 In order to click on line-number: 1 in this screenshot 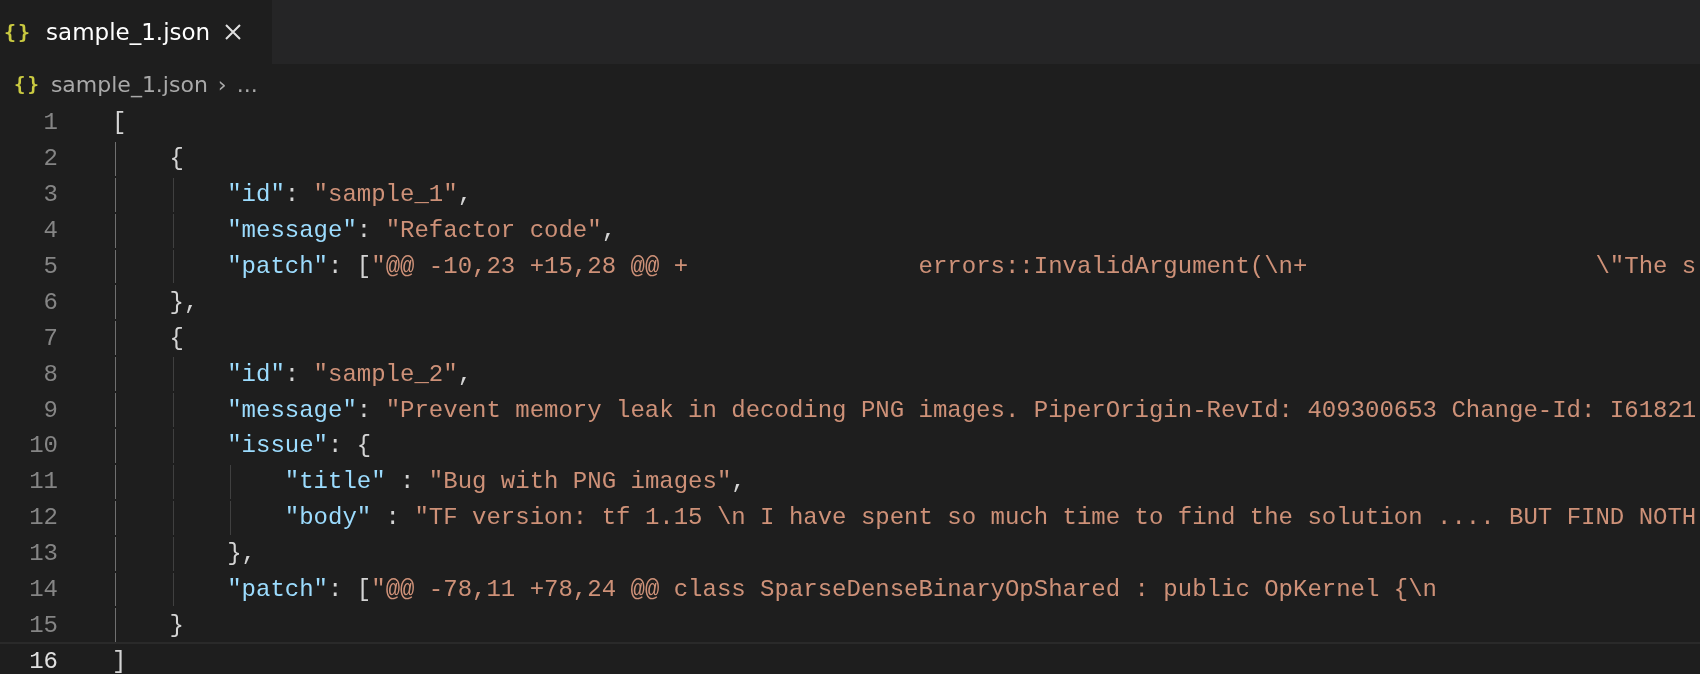, I will do `click(50, 123)`.